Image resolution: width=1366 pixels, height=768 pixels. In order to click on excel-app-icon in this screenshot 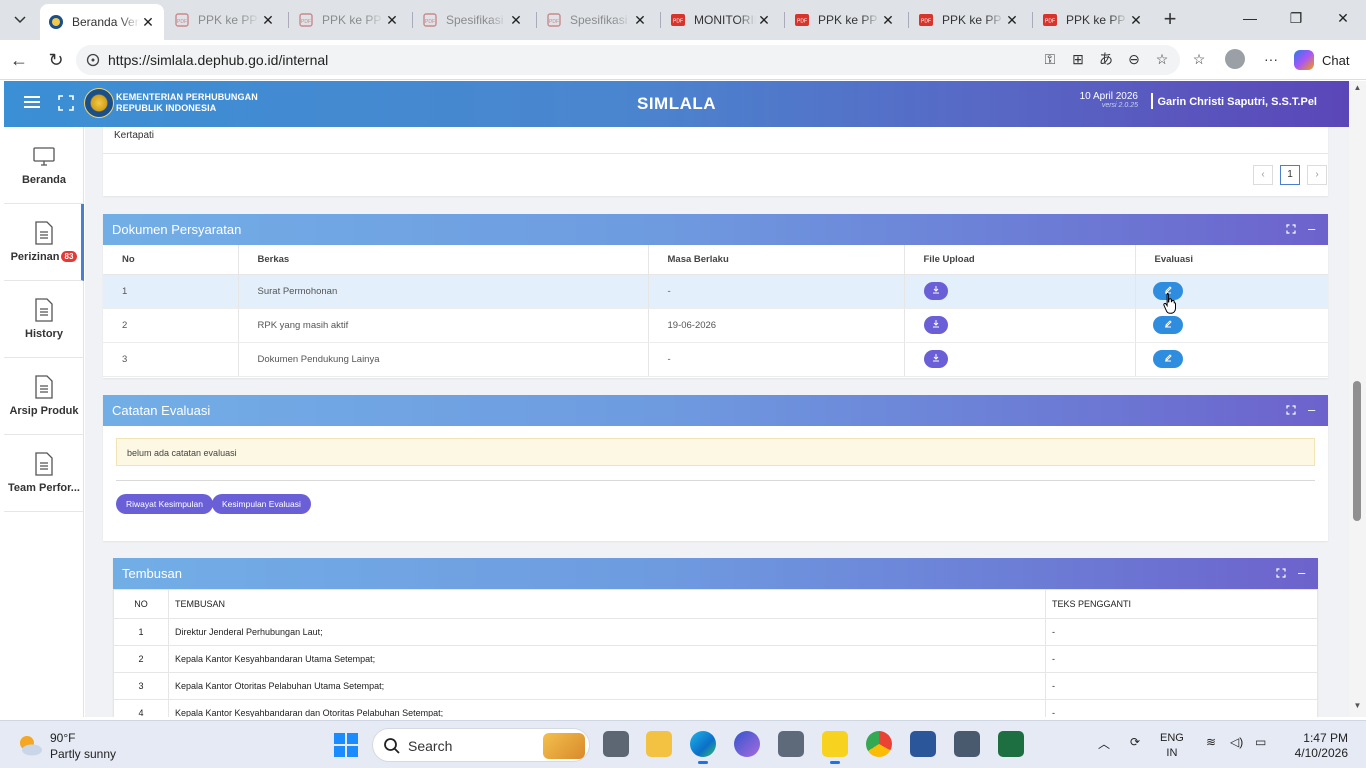, I will do `click(1011, 744)`.